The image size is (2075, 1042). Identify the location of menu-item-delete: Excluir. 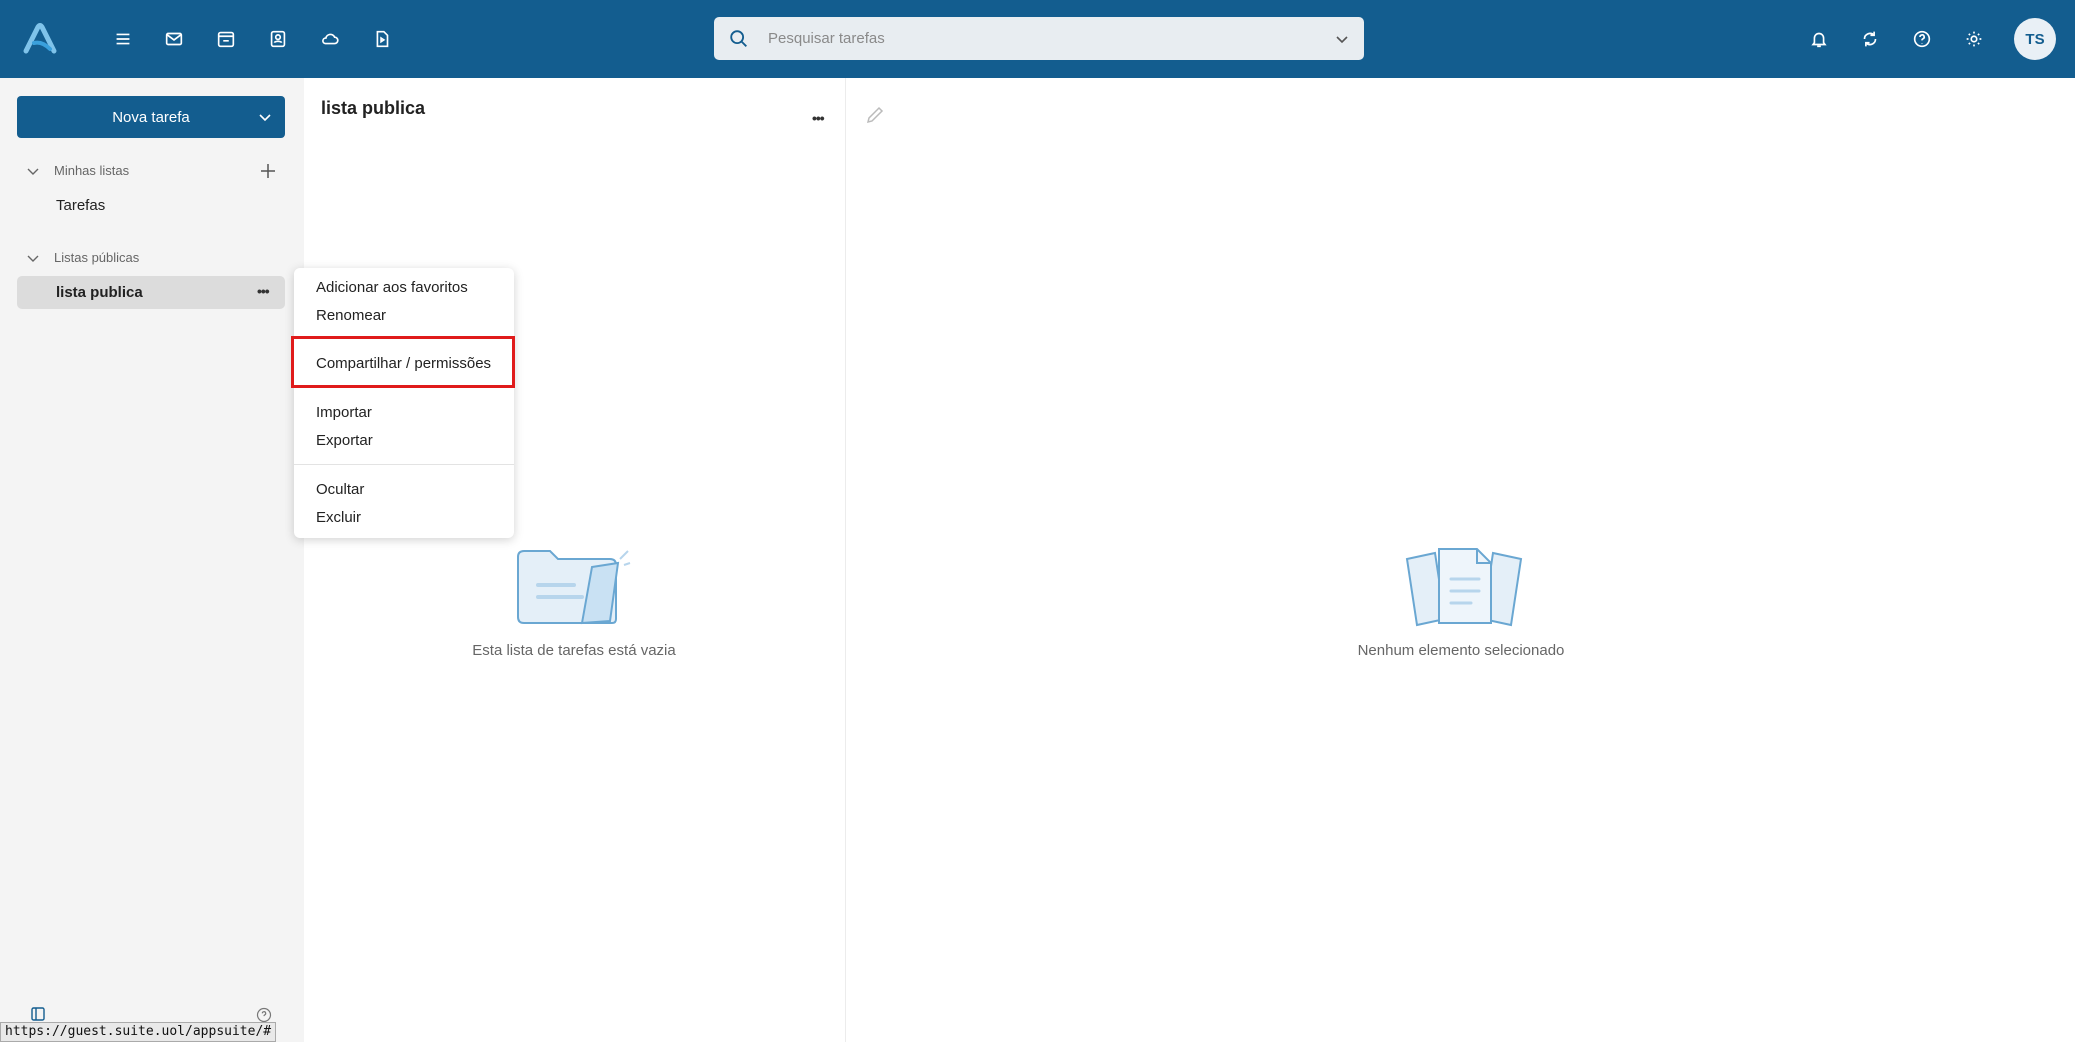
(338, 517).